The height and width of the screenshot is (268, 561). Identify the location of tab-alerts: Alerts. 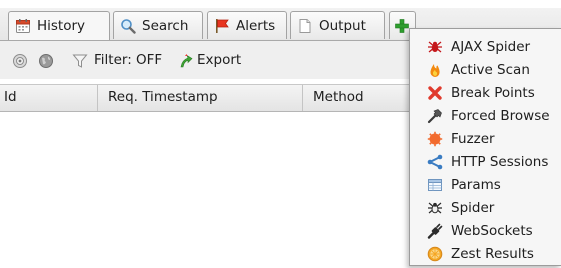
(247, 25).